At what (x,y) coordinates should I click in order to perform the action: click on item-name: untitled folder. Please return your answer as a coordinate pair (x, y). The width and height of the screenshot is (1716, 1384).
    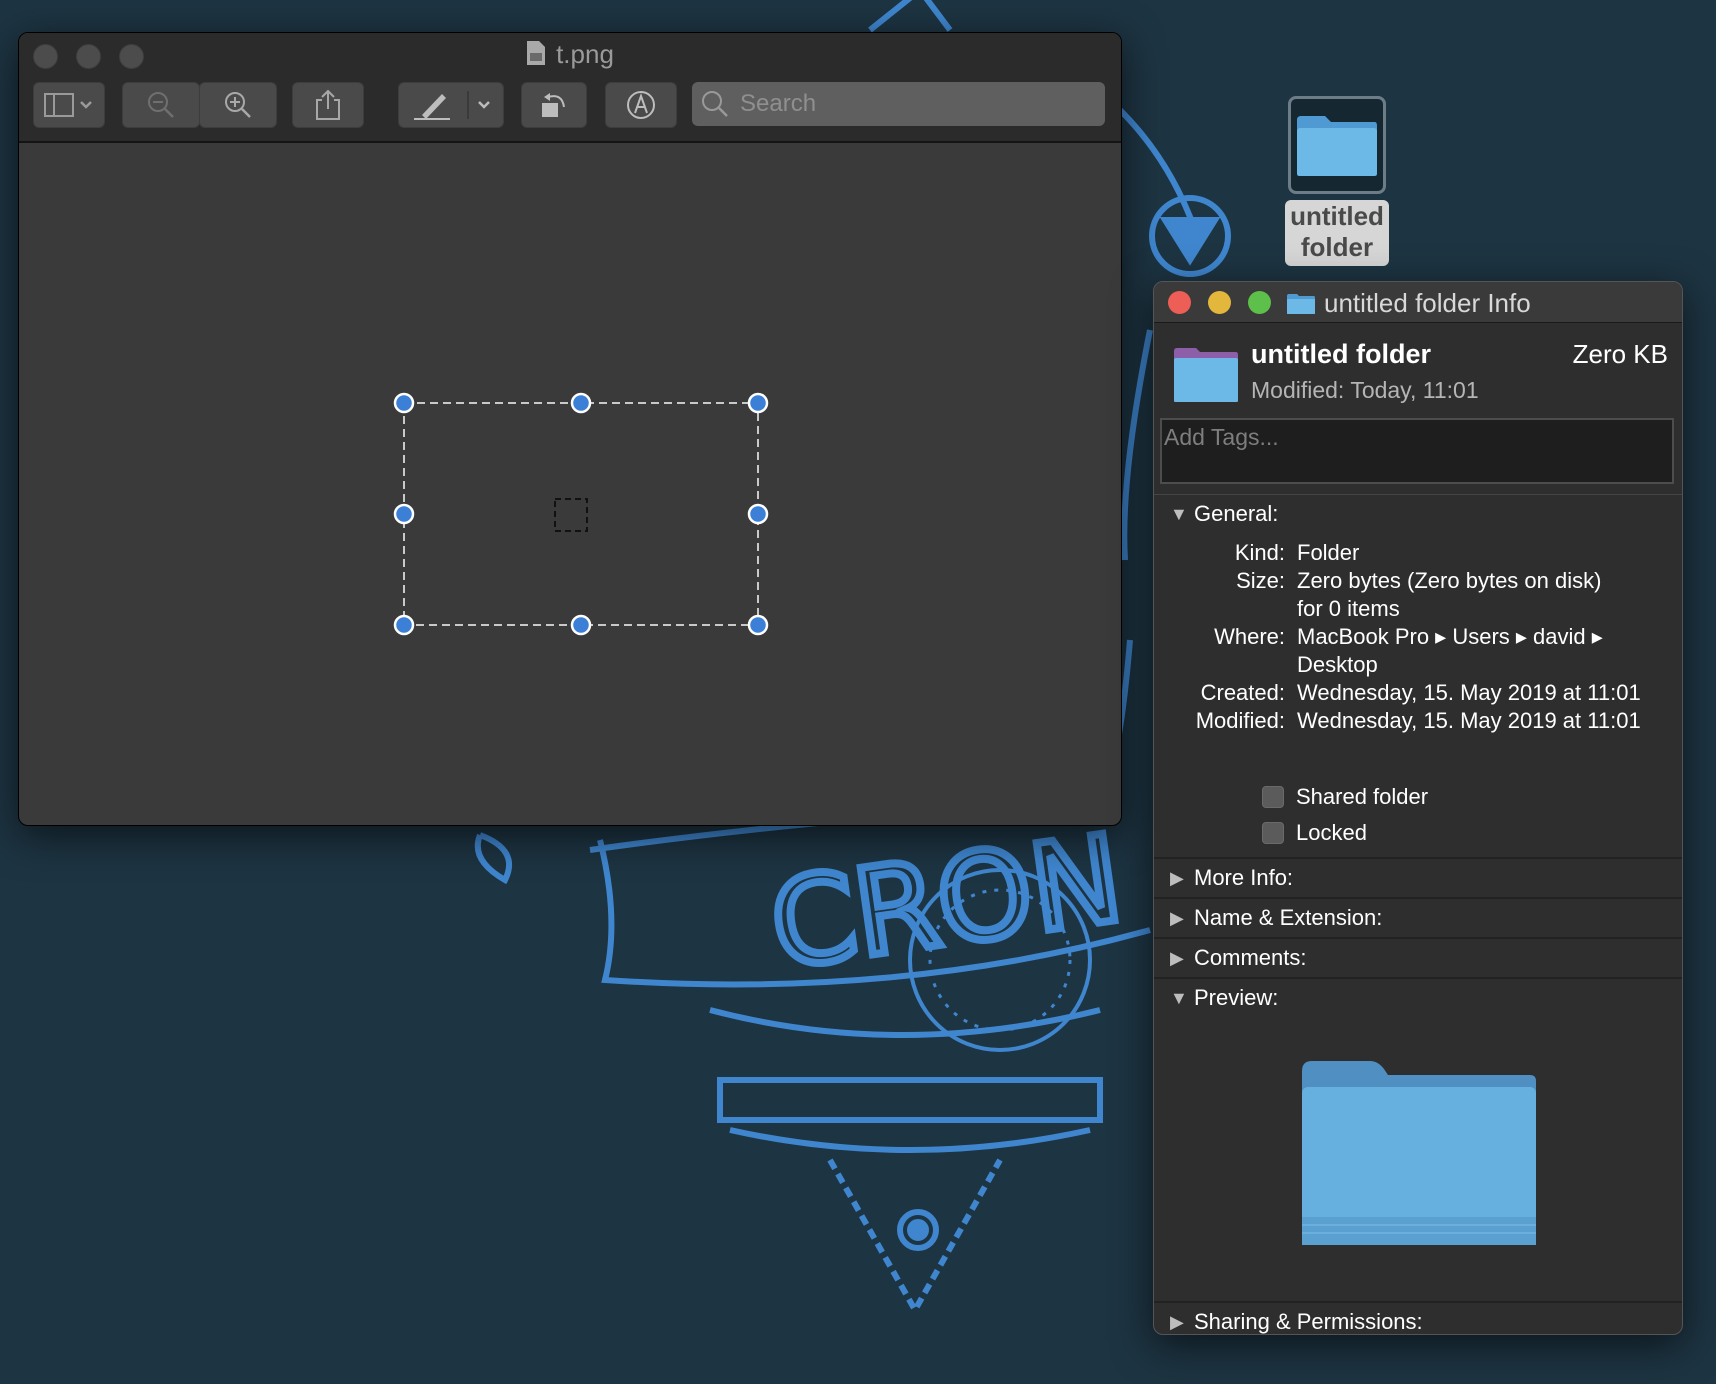
    Looking at the image, I should click on (1341, 354).